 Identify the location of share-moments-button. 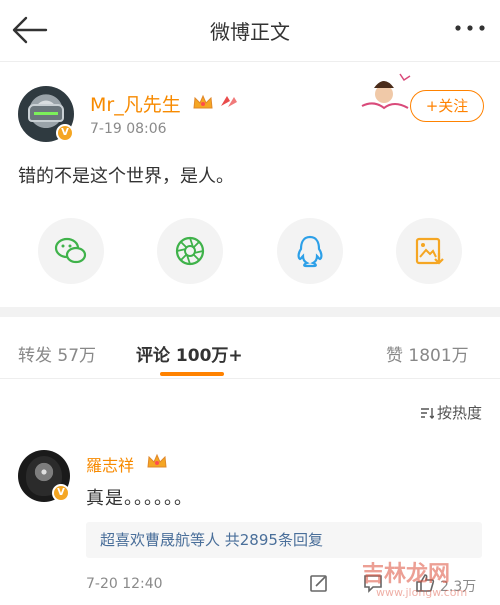
(190, 251).